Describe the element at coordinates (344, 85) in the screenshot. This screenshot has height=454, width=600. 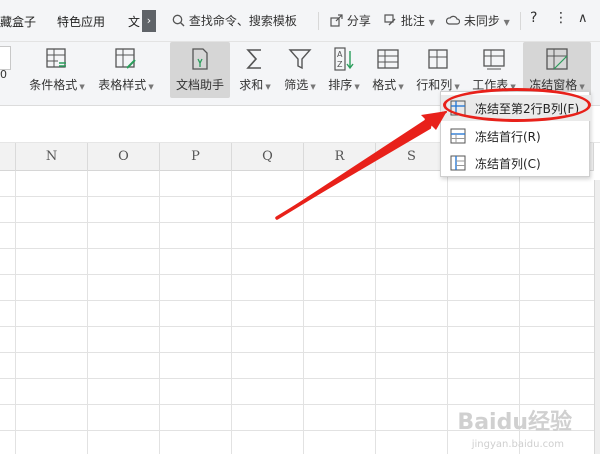
I see `sort-label: 排序 ▼` at that location.